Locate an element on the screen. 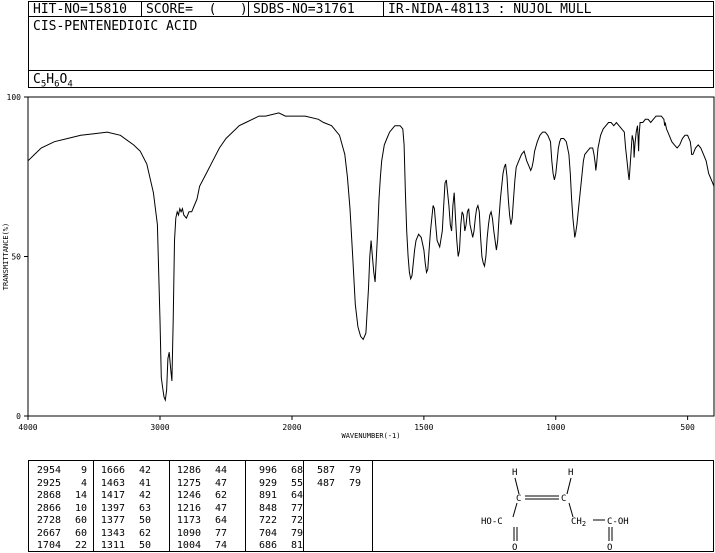 Image resolution: width=715 pixels, height=553 pixels. peak-entry: 1090 77 is located at coordinates (200, 533).